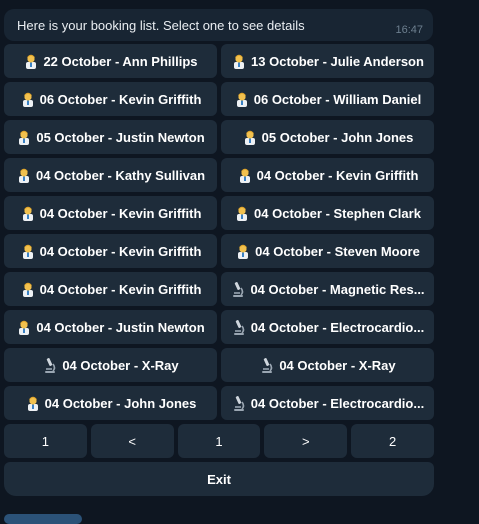 This screenshot has height=524, width=479. I want to click on page-last-button: 2, so click(392, 441).